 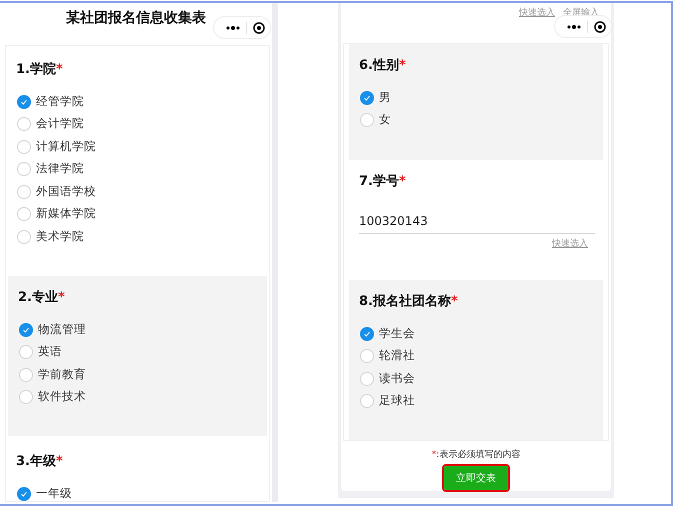 I want to click on option-label: 软件技术, so click(x=62, y=397).